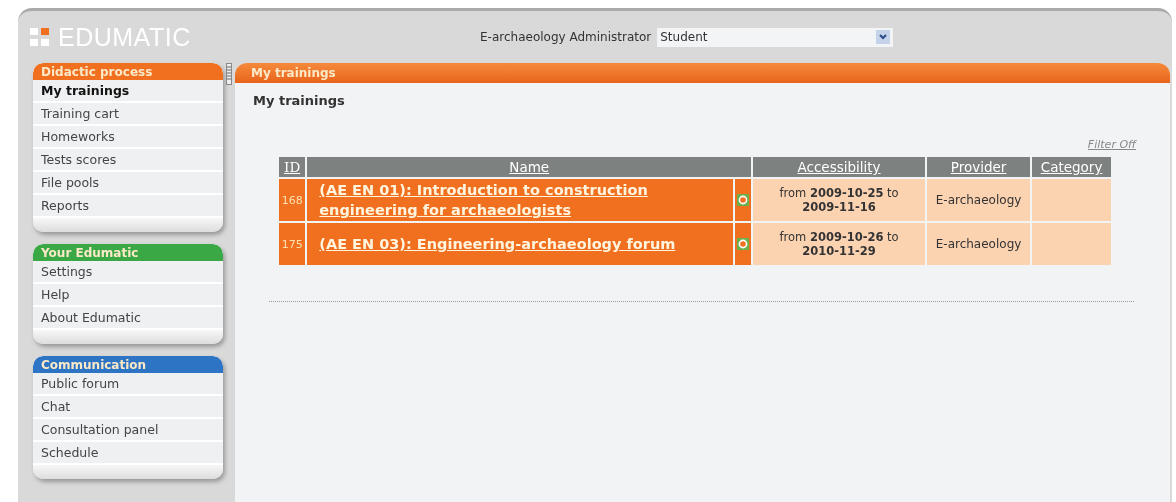  Describe the element at coordinates (128, 71) in the screenshot. I see `menu-panel-title: Didactic process` at that location.